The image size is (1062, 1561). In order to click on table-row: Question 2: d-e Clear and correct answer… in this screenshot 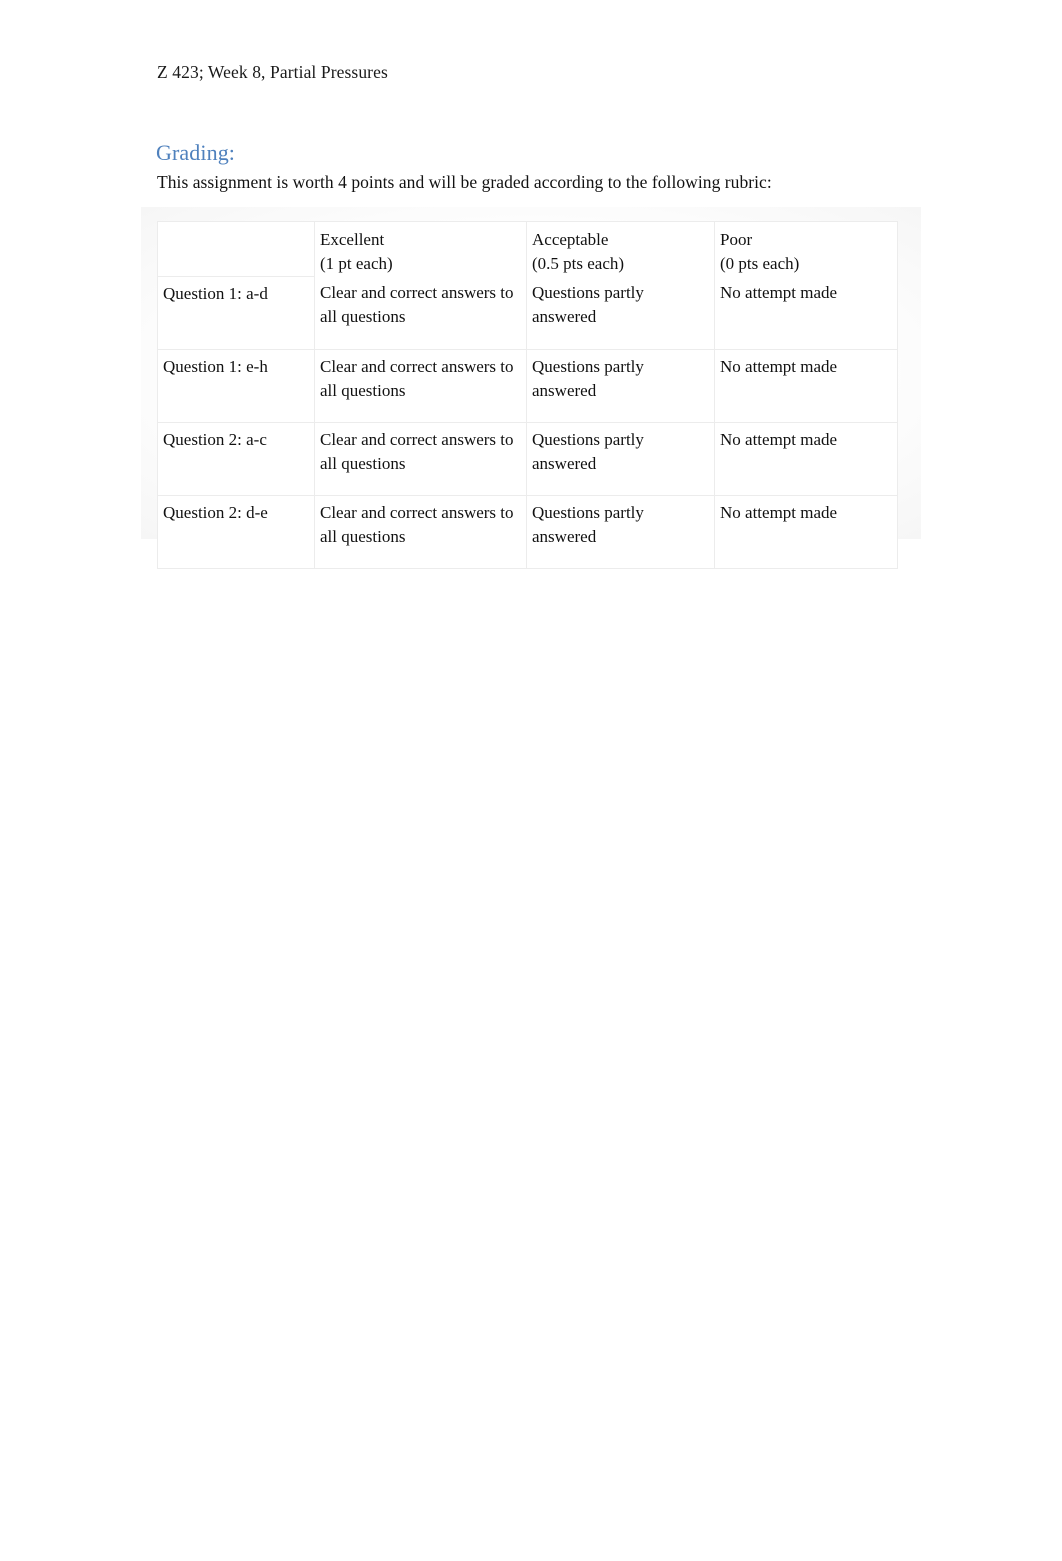, I will do `click(527, 531)`.